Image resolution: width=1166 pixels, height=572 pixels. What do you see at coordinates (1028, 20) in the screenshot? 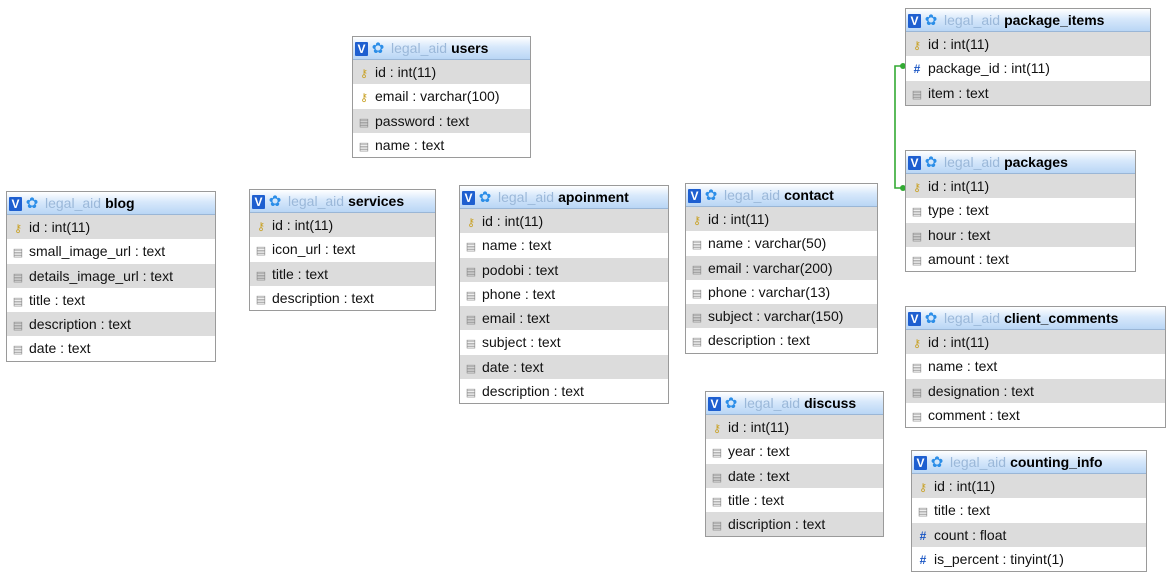
I see `table-header: V ✿ legal_aid package_items` at bounding box center [1028, 20].